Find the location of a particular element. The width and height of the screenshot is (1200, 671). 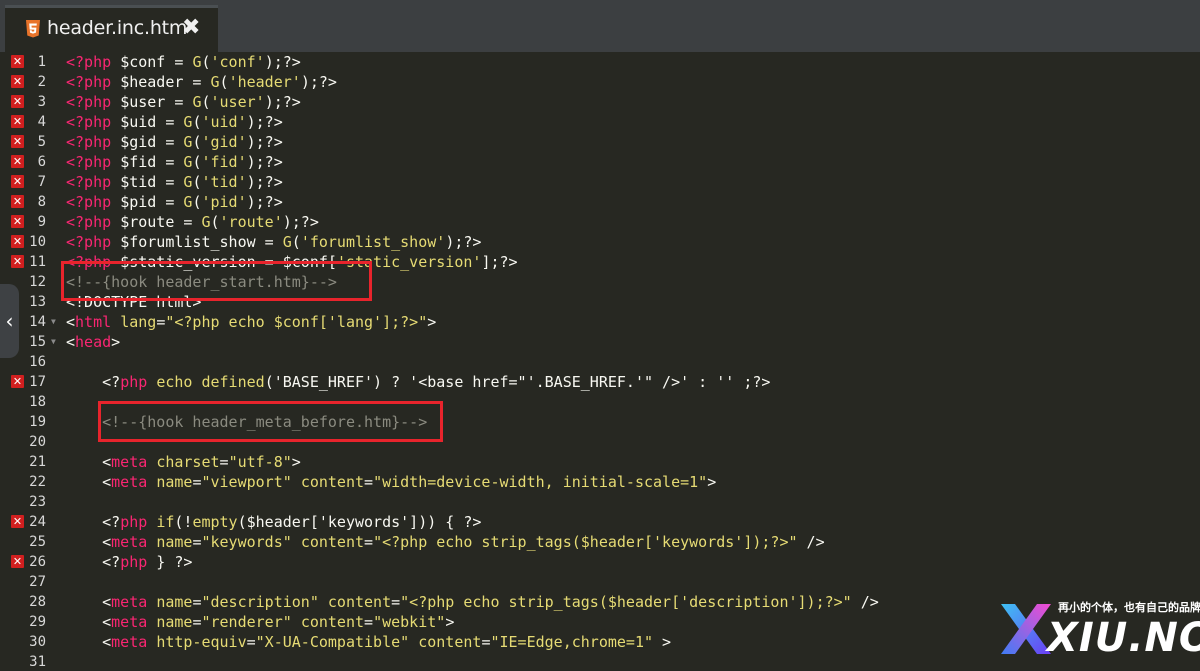

close-icon: ✖ is located at coordinates (191, 28).